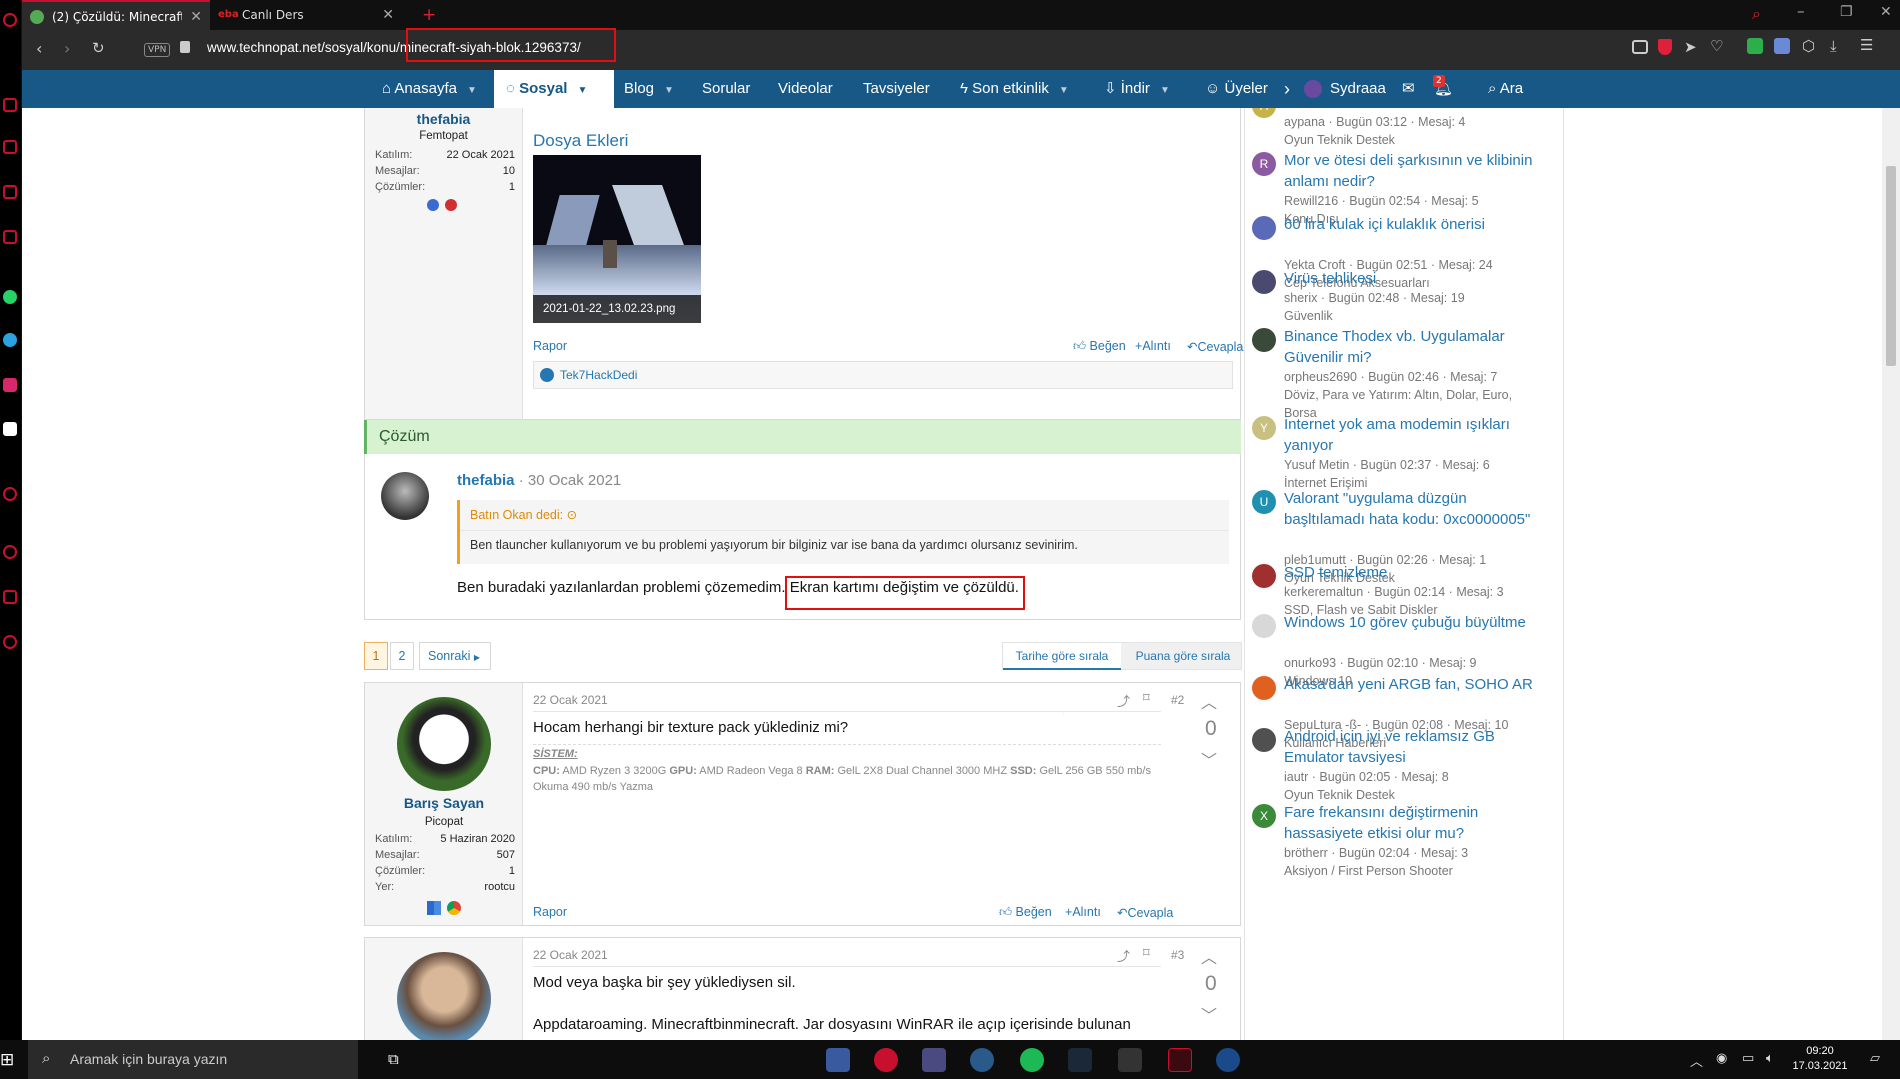 This screenshot has height=1079, width=1900. What do you see at coordinates (1374, 298) in the screenshot?
I see `thread-meta: sherix · Bugün 02:48 · Mesaj: 19` at bounding box center [1374, 298].